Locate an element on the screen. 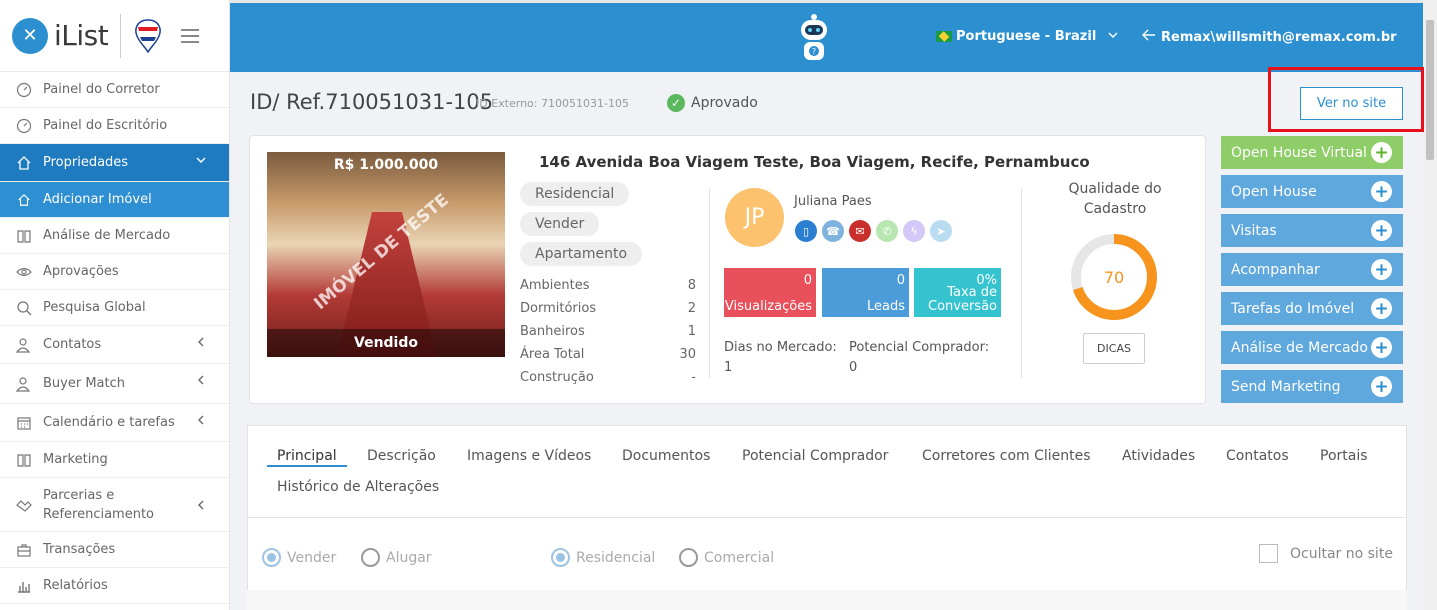  radio-comercial: Comercial is located at coordinates (726, 557).